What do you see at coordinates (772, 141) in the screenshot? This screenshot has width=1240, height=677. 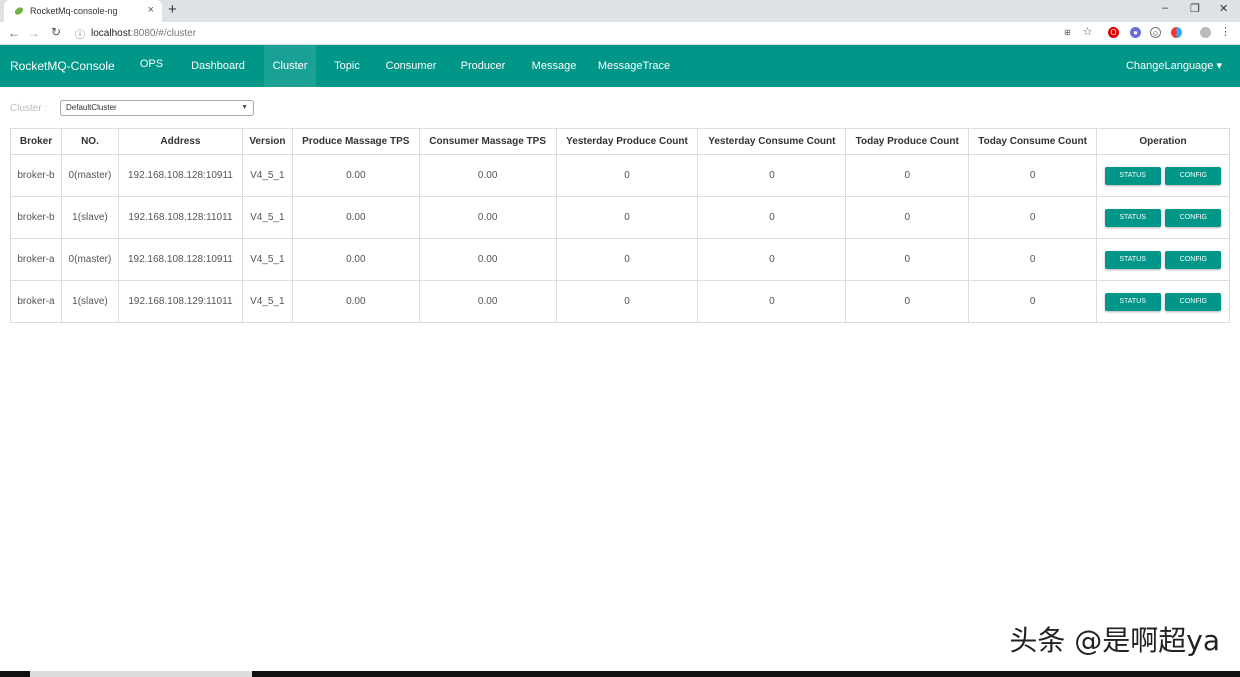 I see `column-header: Yesterday Consume Count` at bounding box center [772, 141].